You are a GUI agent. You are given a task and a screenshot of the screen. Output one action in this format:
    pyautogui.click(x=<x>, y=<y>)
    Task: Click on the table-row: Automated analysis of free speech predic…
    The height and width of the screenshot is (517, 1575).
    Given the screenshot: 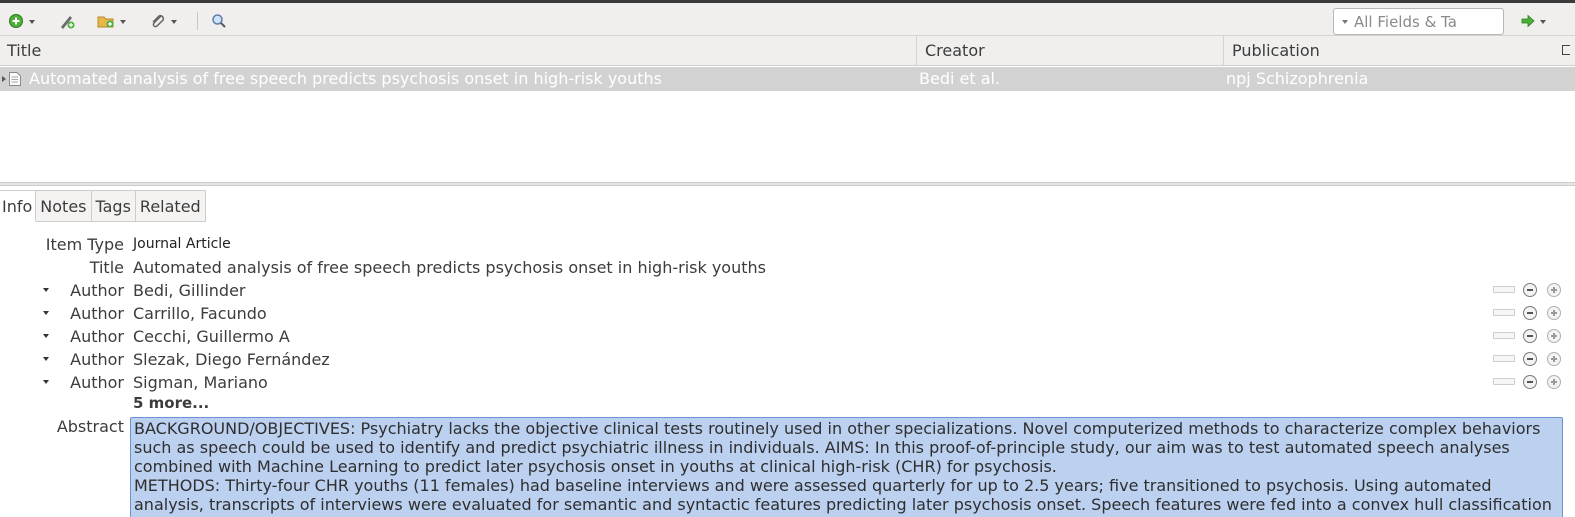 What is the action you would take?
    pyautogui.click(x=787, y=79)
    